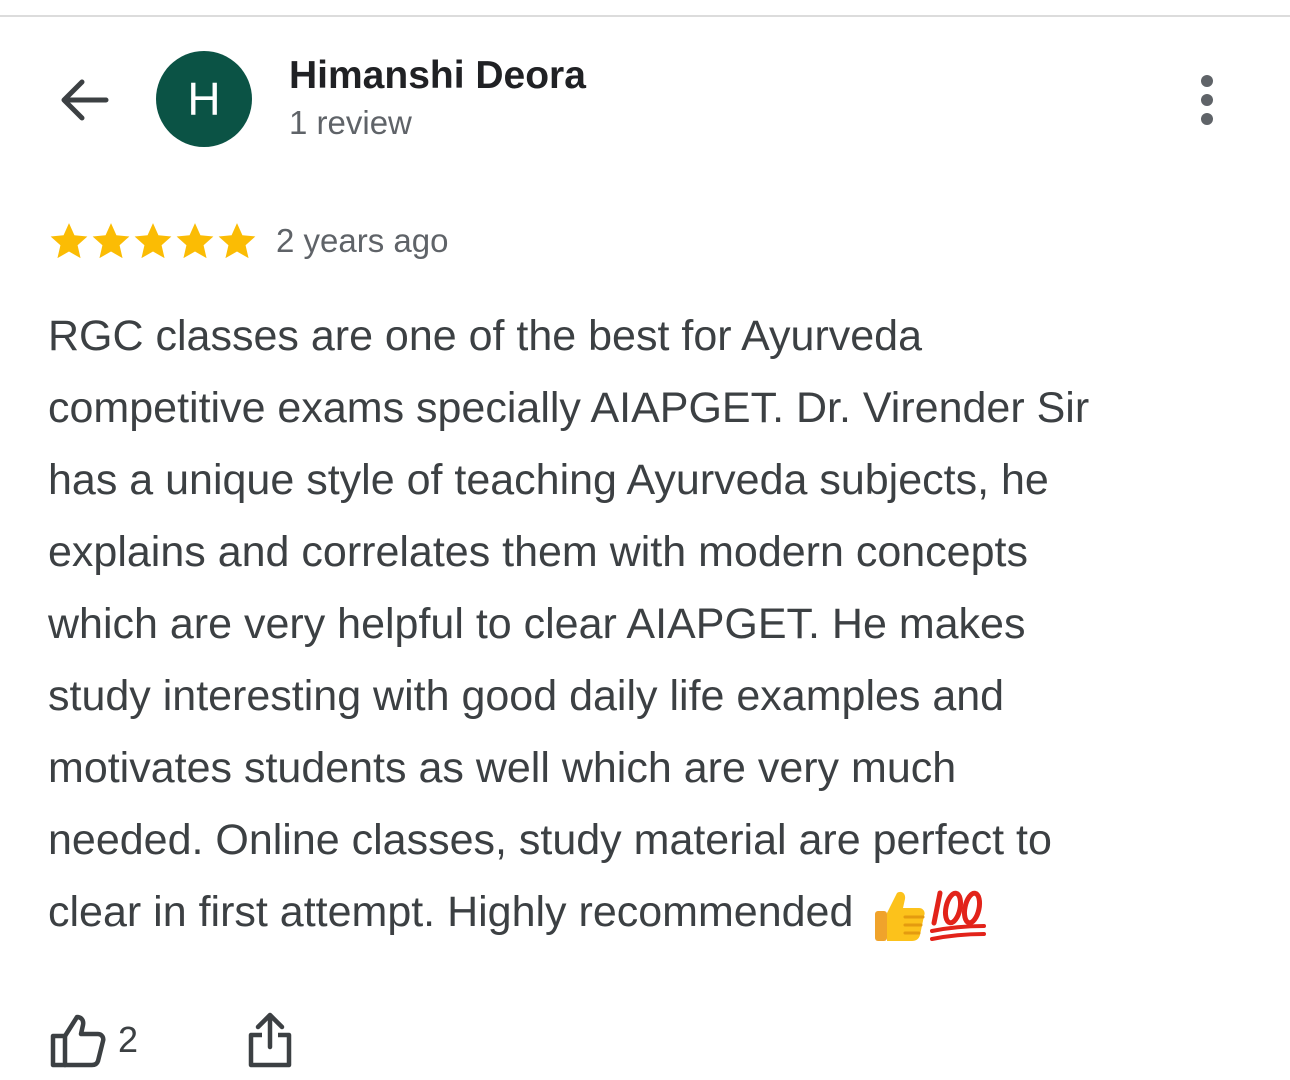 The image size is (1290, 1080). Describe the element at coordinates (78, 1041) in the screenshot. I see `thumbs-up-outline-icon` at that location.